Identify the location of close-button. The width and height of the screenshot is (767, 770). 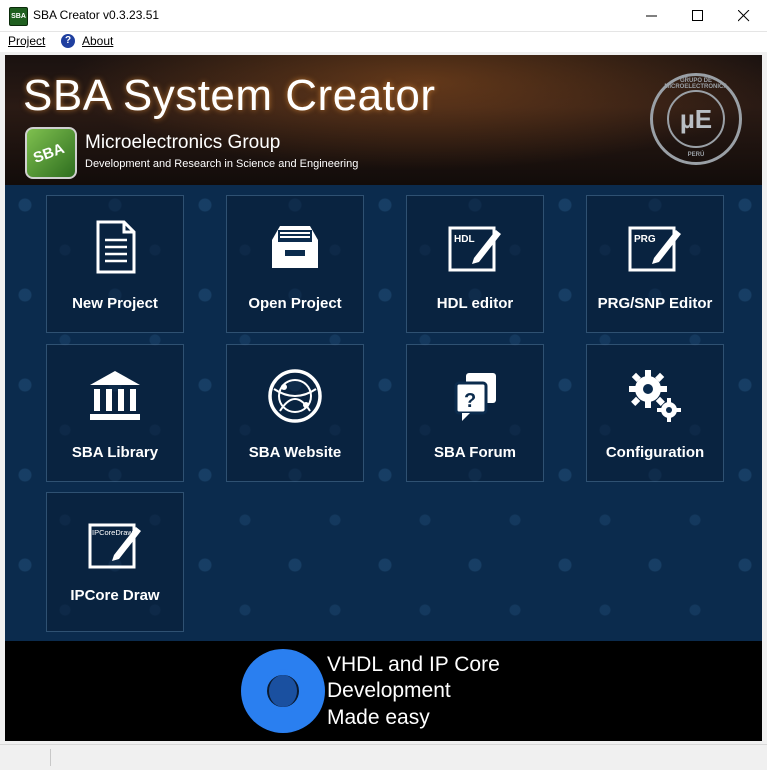
(744, 15).